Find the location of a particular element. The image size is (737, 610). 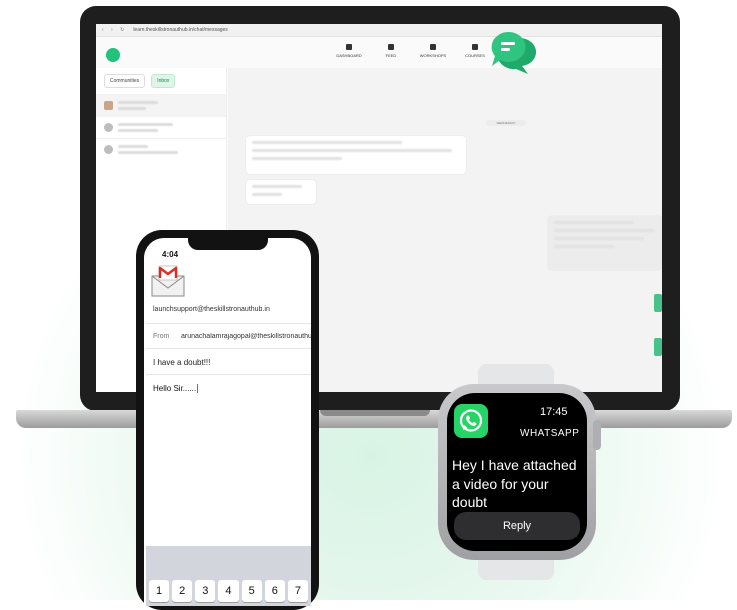

email-subject-field: I have a doubt!!! is located at coordinates (181, 362).